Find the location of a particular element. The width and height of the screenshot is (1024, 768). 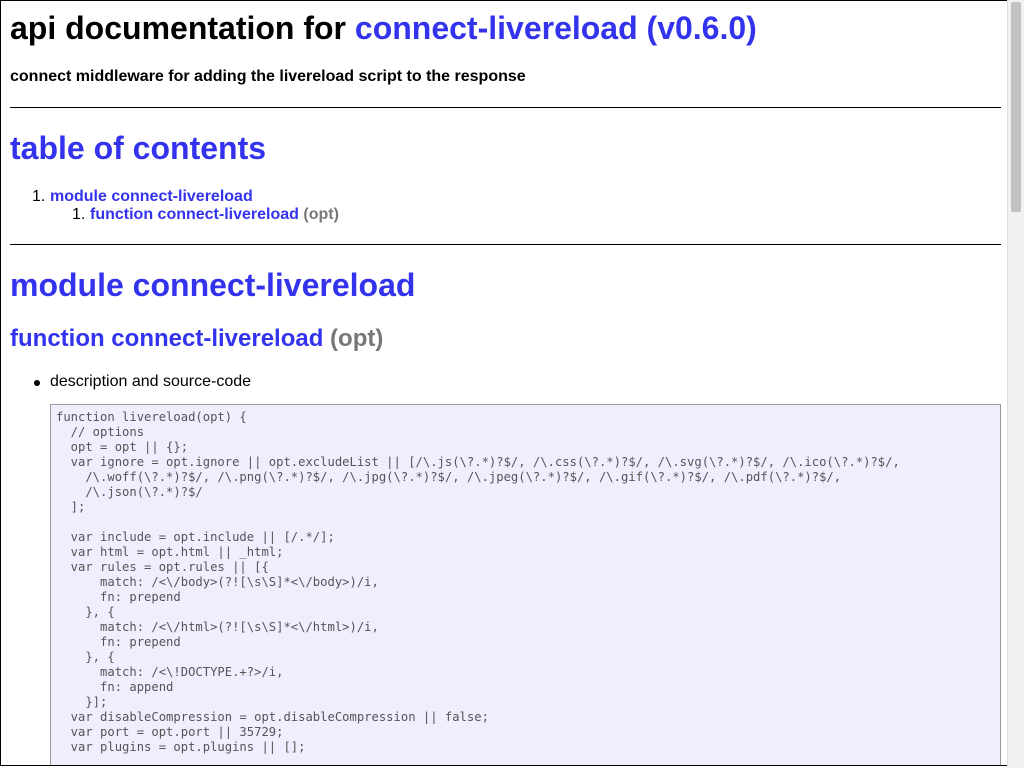

function-heading: function connect-livereload (opt) is located at coordinates (196, 339).